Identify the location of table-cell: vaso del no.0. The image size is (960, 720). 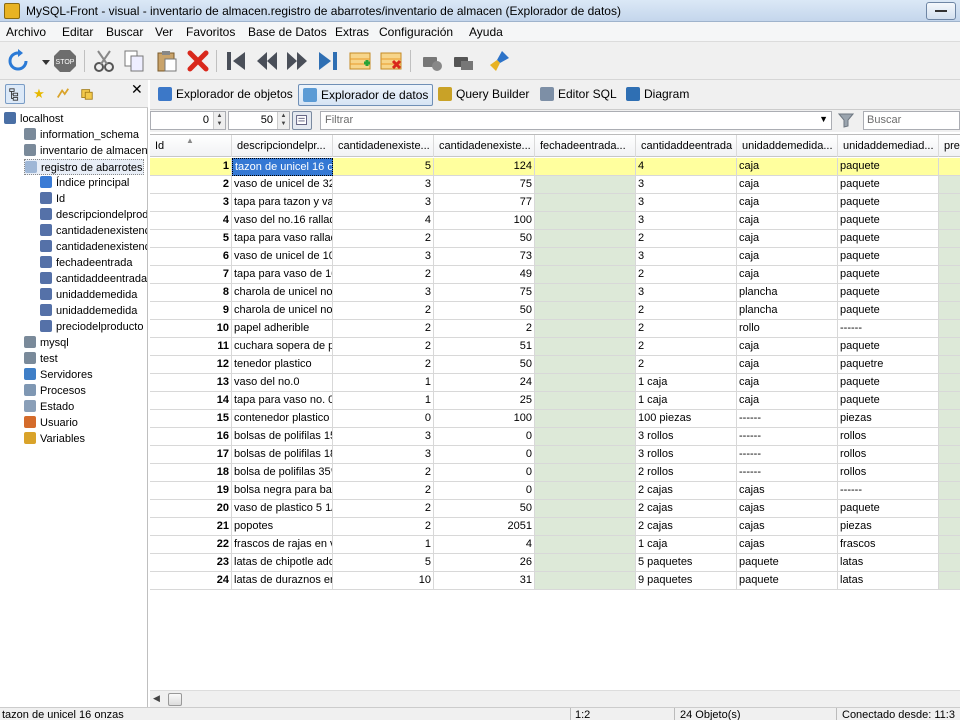
(282, 383).